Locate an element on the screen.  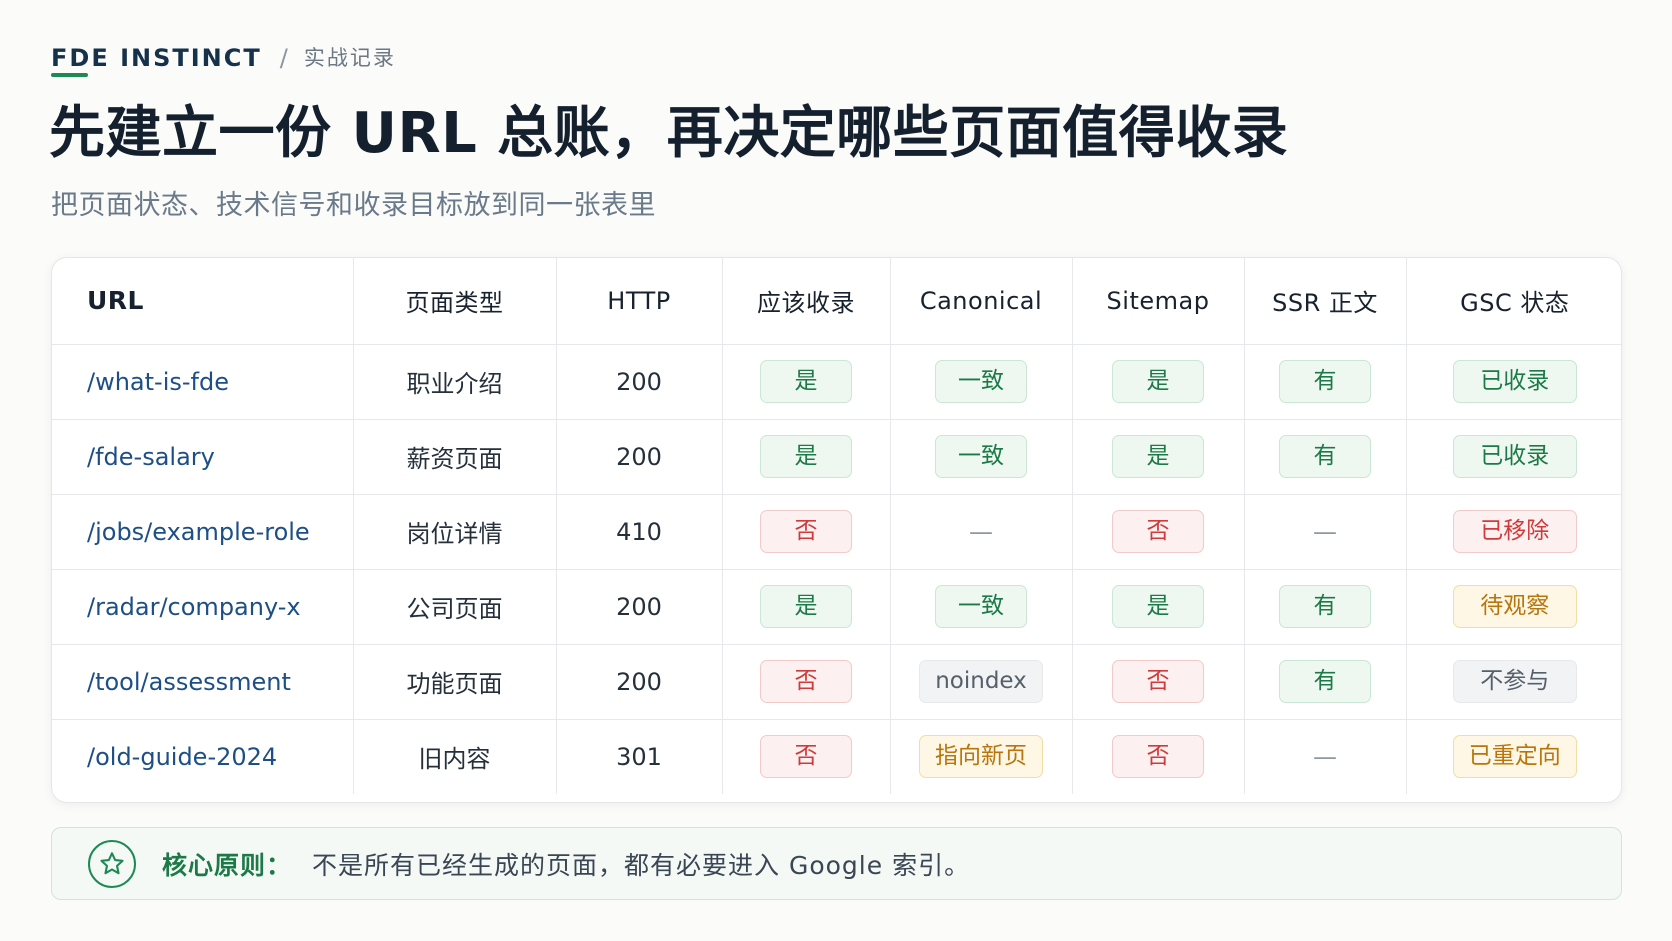
gsc-status-badge: 待观察 is located at coordinates (1514, 606).